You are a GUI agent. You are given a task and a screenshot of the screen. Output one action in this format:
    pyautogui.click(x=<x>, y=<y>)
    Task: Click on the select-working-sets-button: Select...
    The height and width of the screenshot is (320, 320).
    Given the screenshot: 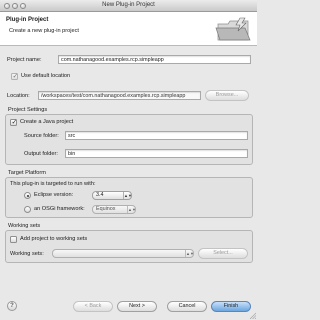 What is the action you would take?
    pyautogui.click(x=223, y=253)
    